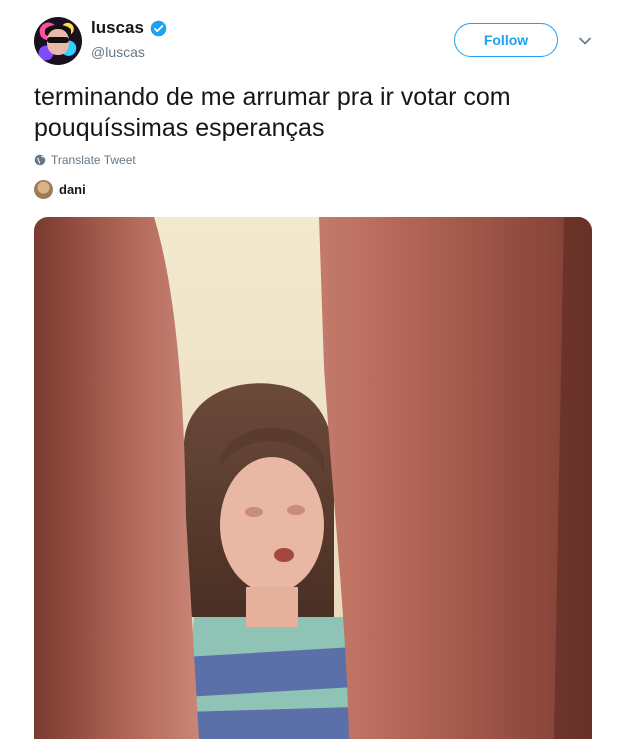 The height and width of the screenshot is (739, 629). Describe the element at coordinates (93, 160) in the screenshot. I see `translate-label: Translate Tweet` at that location.